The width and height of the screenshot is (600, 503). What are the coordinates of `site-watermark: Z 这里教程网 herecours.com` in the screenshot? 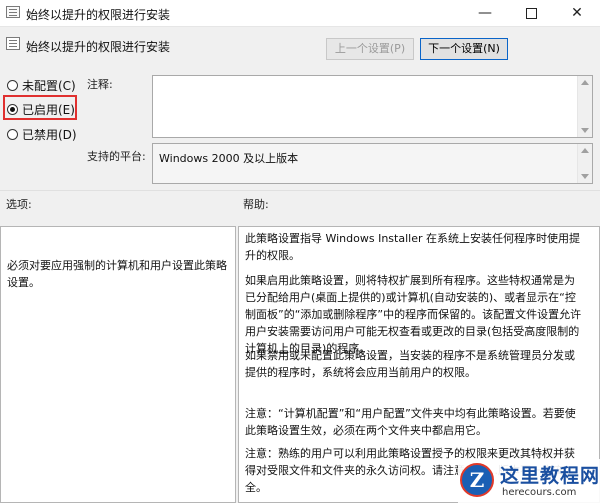 It's located at (529, 481).